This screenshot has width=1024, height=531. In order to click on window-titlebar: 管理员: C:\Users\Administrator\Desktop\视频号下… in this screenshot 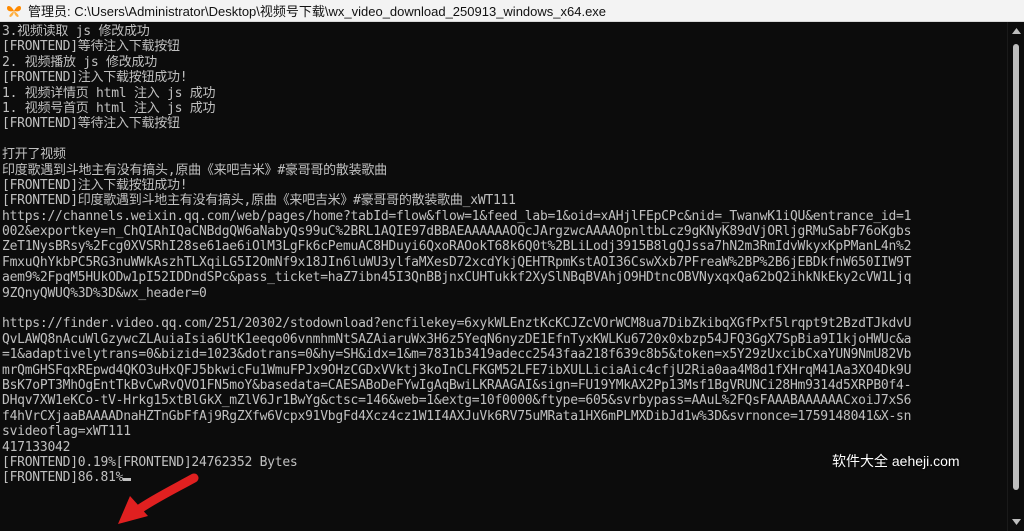, I will do `click(512, 11)`.